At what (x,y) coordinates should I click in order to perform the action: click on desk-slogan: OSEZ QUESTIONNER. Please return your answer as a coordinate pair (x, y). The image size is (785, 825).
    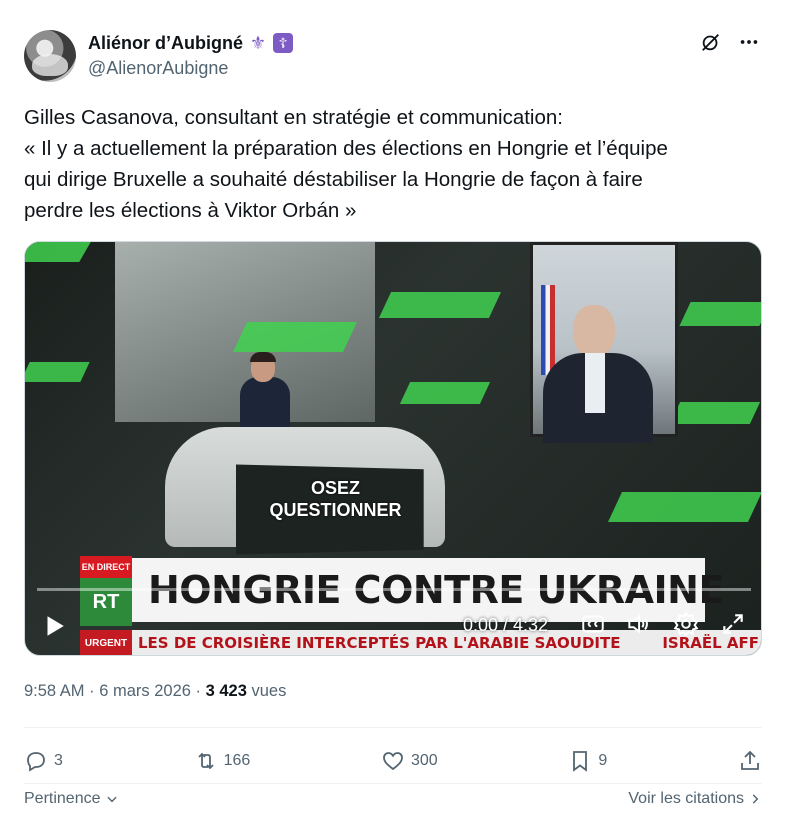
    Looking at the image, I should click on (335, 499).